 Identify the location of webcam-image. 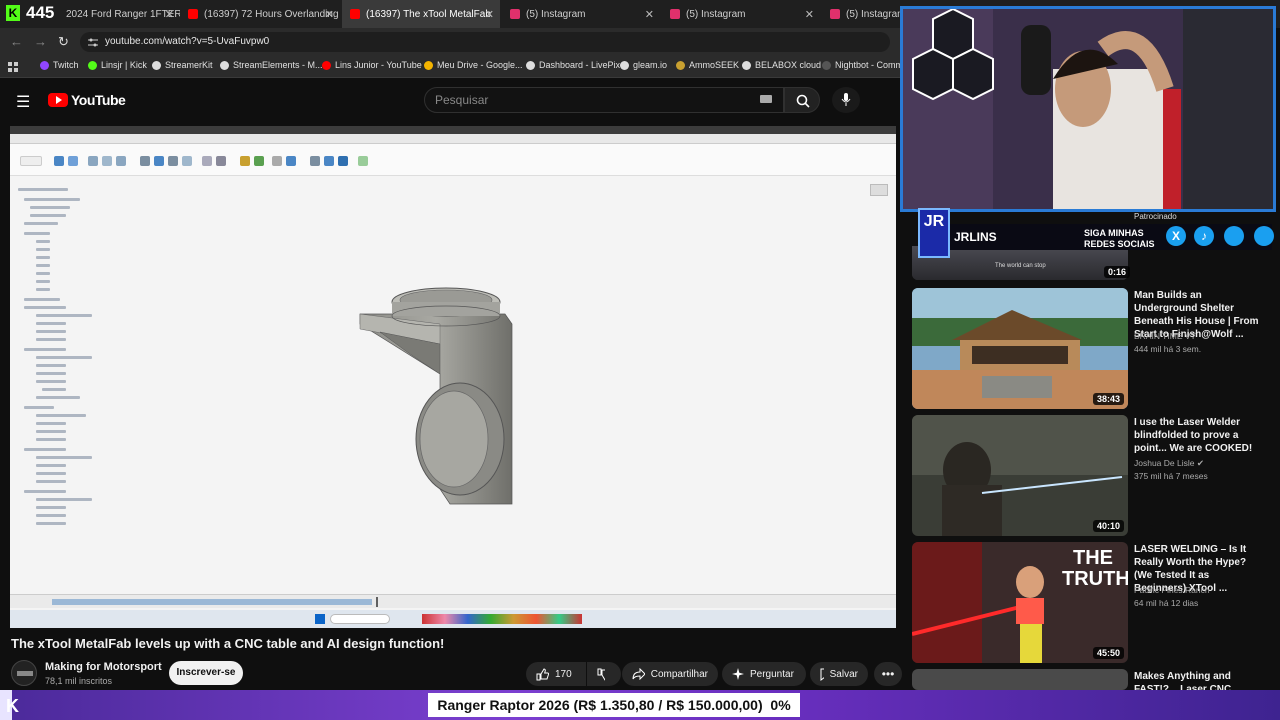
(1088, 109).